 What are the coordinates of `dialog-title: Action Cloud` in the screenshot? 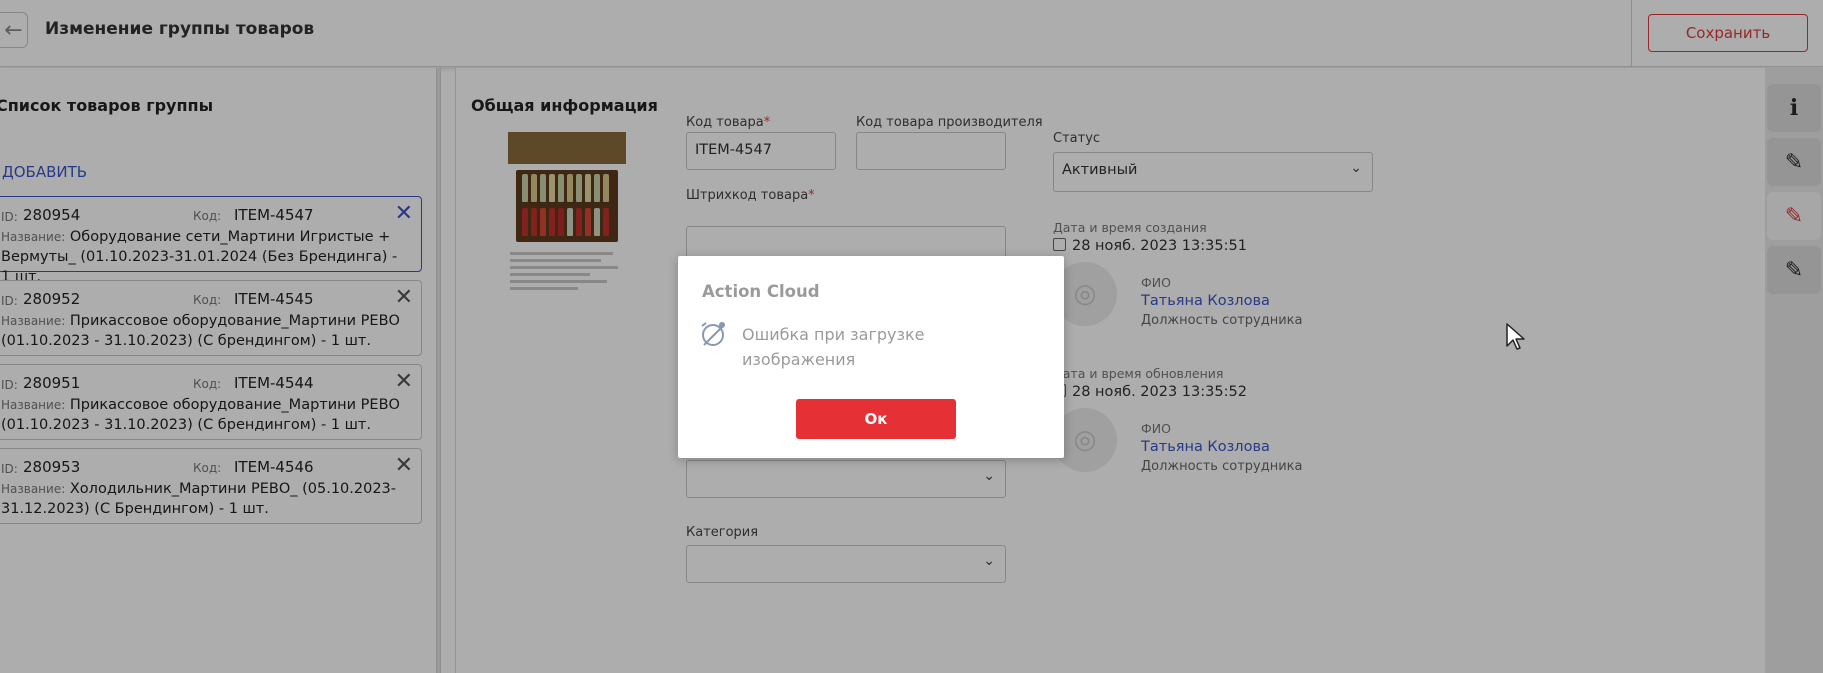 It's located at (761, 291).